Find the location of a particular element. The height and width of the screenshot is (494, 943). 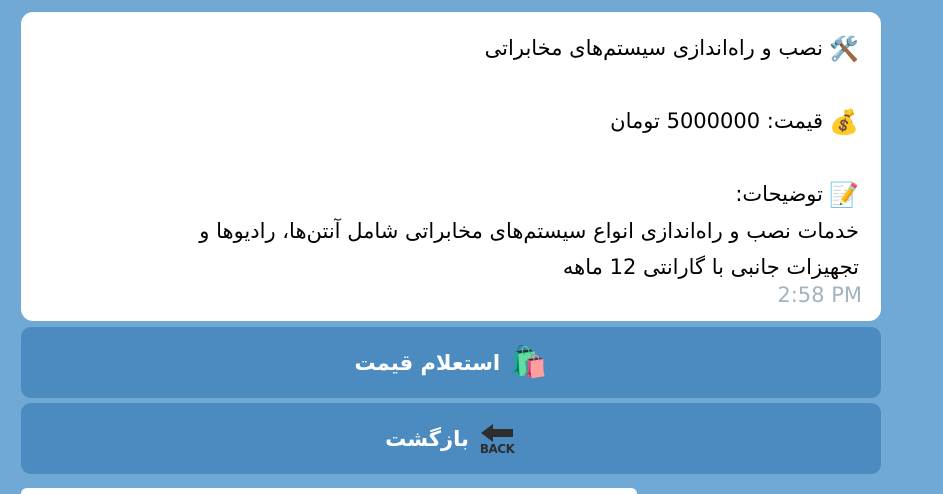

tools-icon: 🛠️ is located at coordinates (844, 49).